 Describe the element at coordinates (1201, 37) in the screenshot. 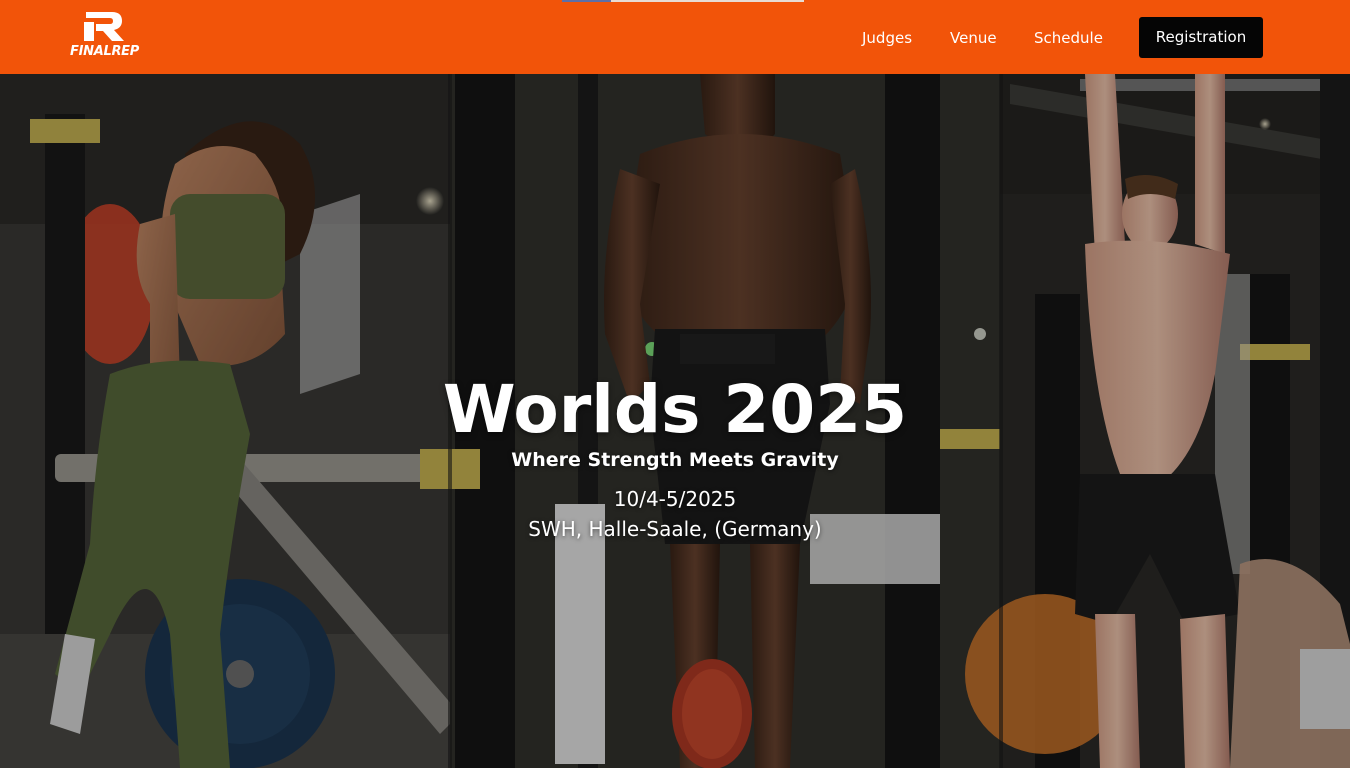

I see `registration-button: Registration` at that location.